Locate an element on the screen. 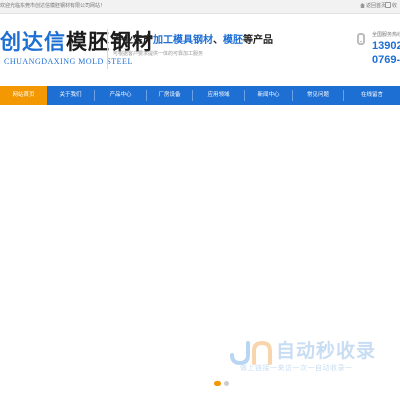  watermark: 自动秒收录 做上链接一来访一次一自动收录一 is located at coordinates (313, 357).